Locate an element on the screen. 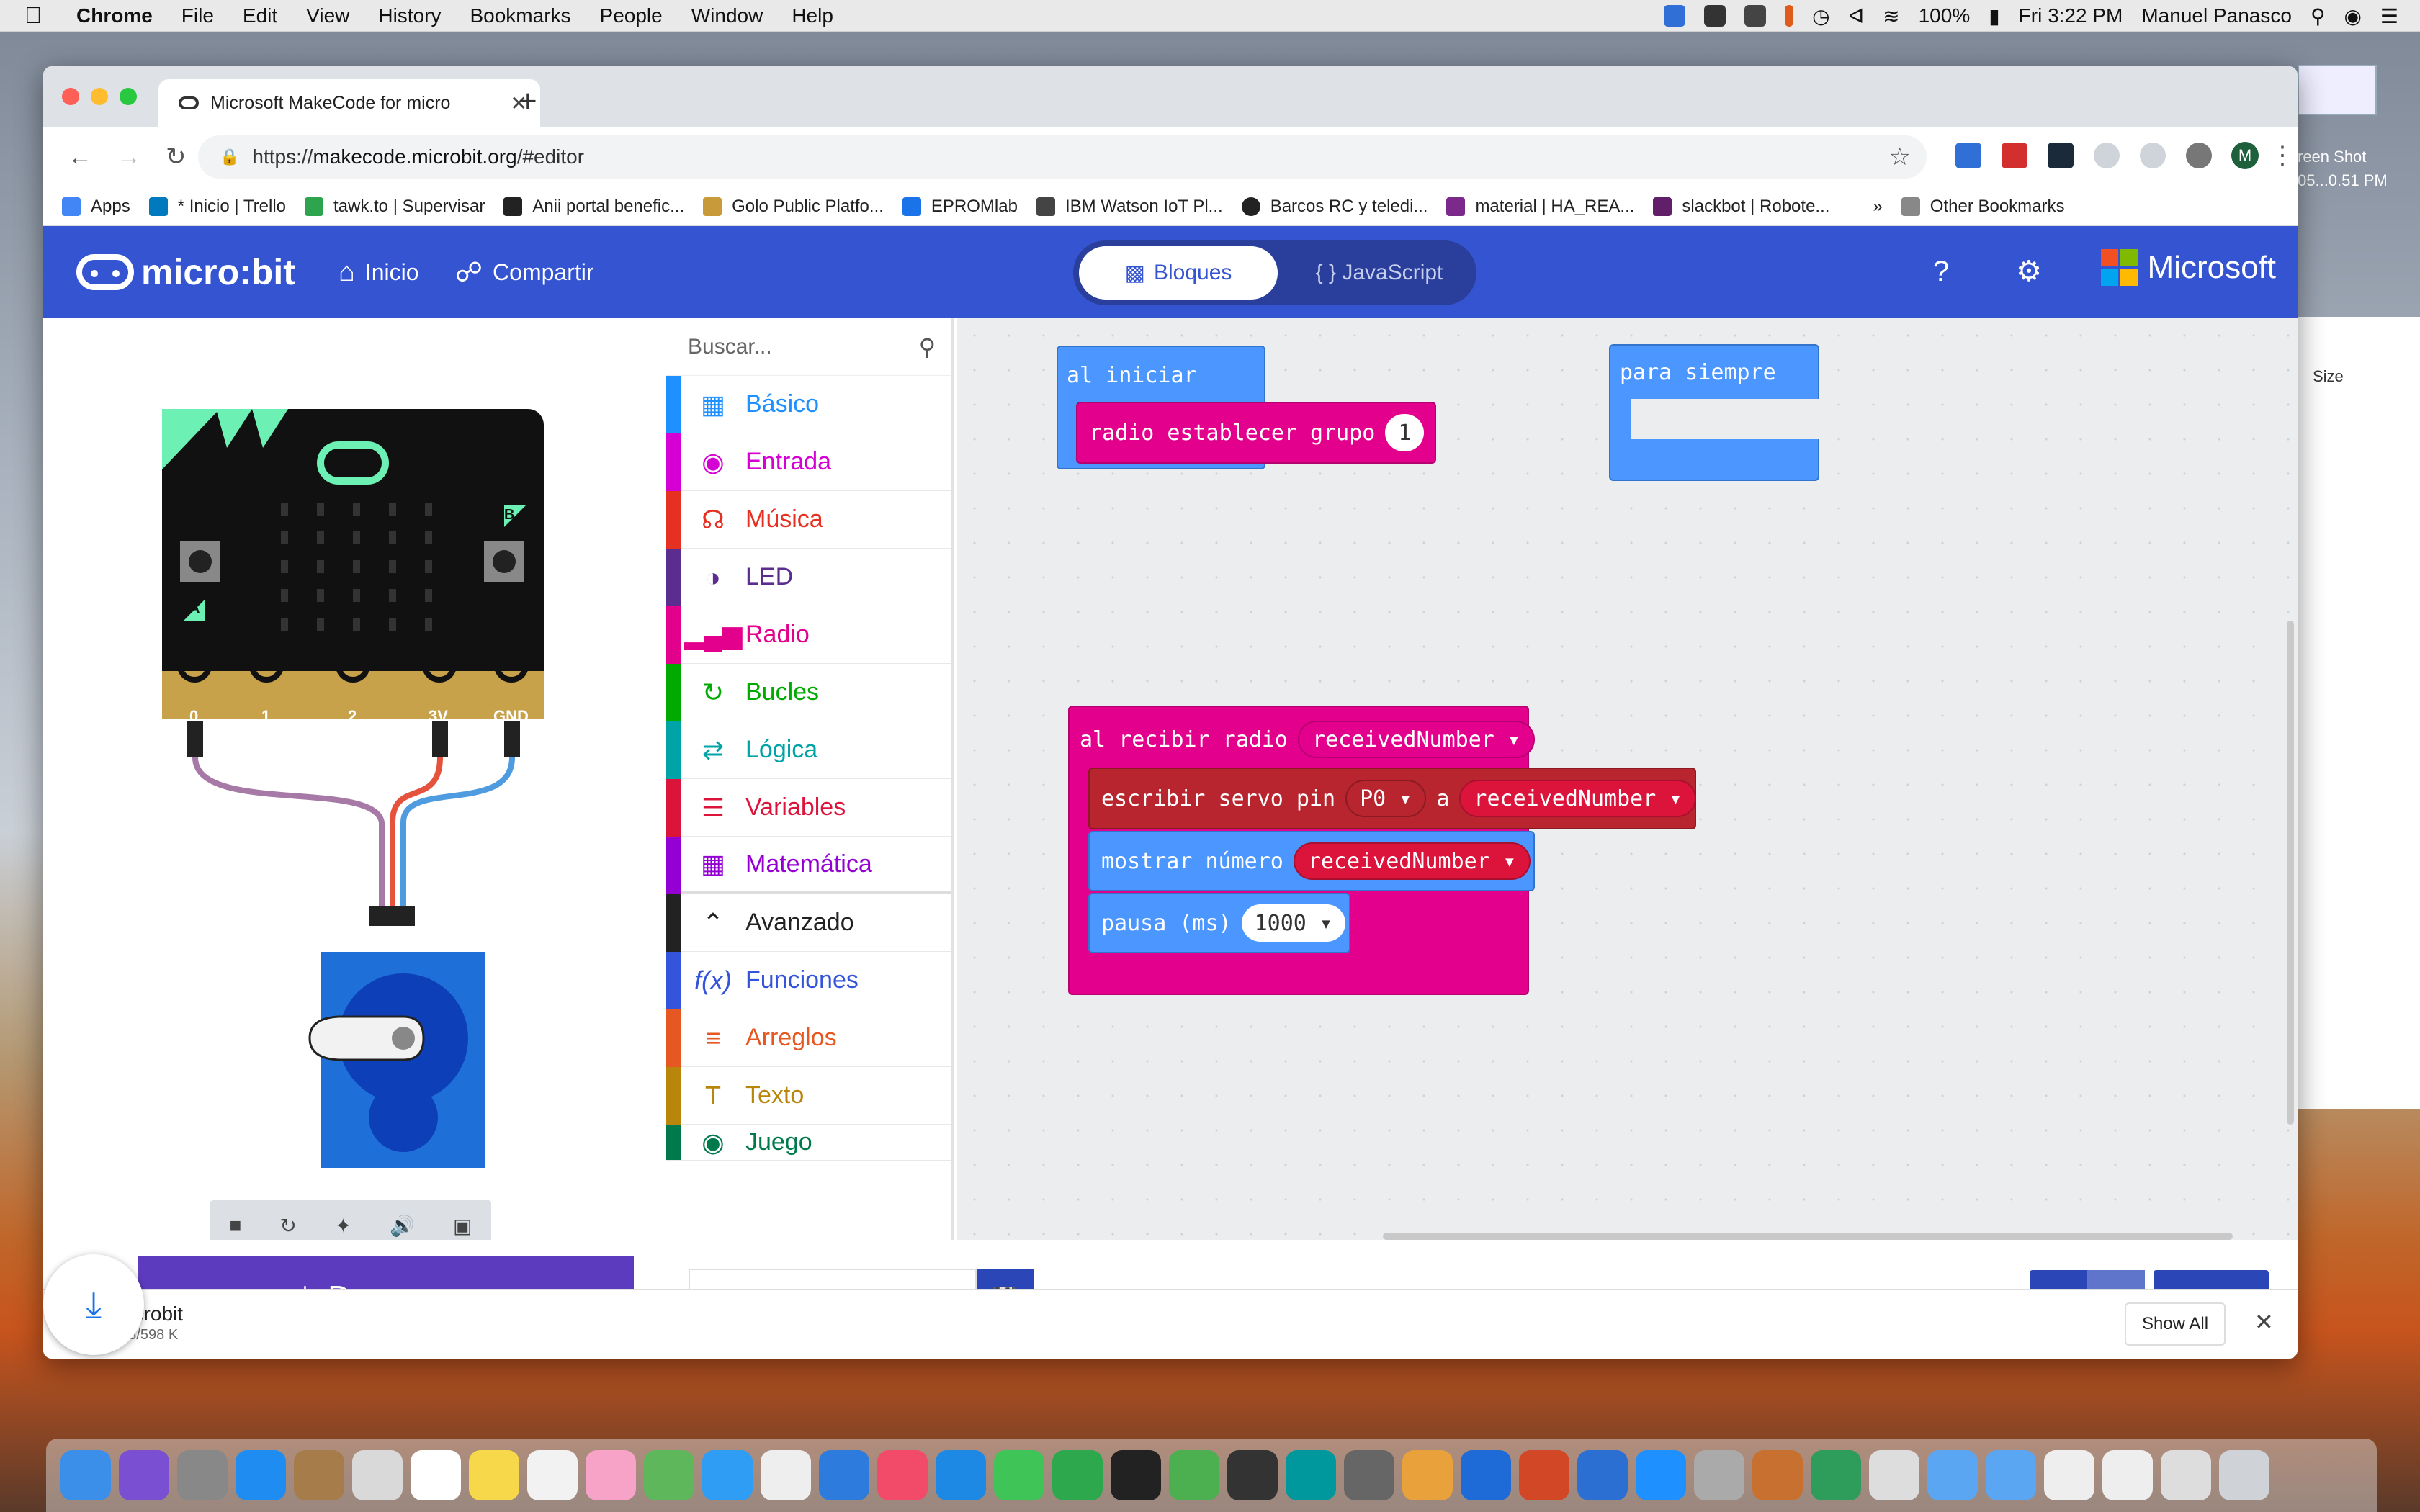  show-number-block: mostrar número receivedNumber ▾ is located at coordinates (1311, 861).